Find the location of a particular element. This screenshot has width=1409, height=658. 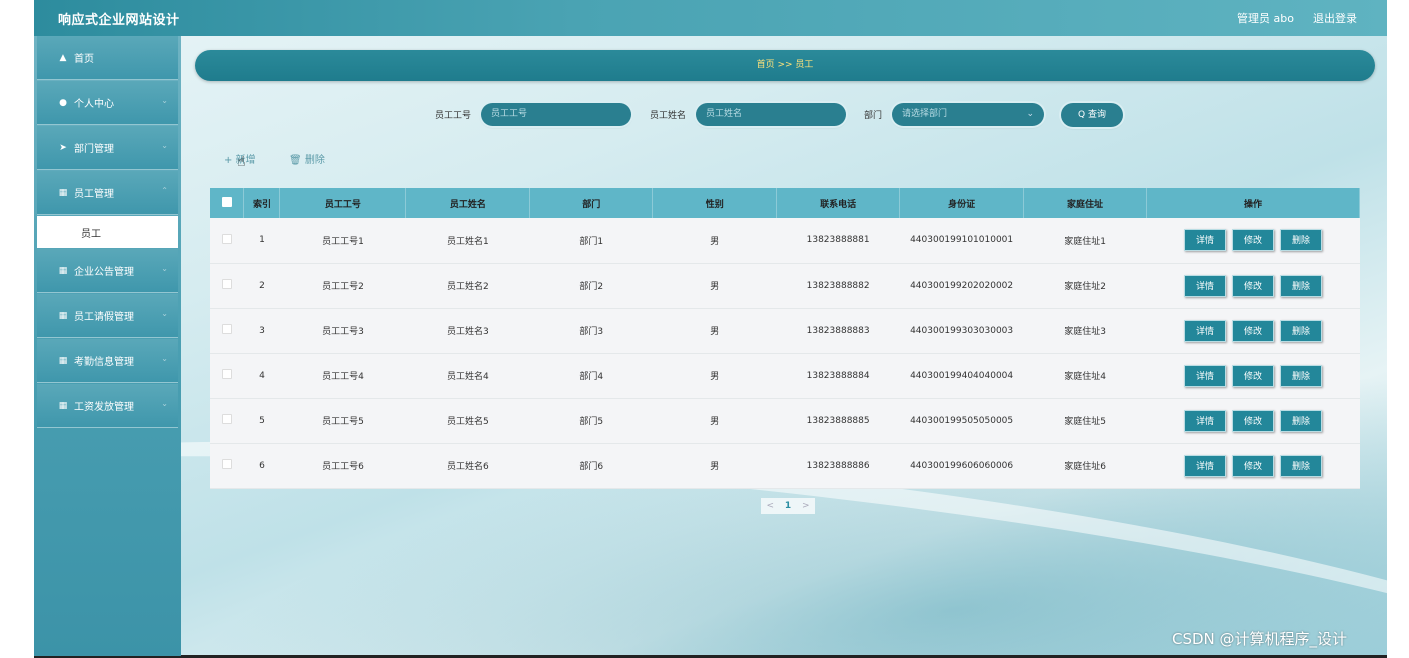

sidebar-item-salary: ▦ 工资发放管理 ⌄ is located at coordinates (107, 406).